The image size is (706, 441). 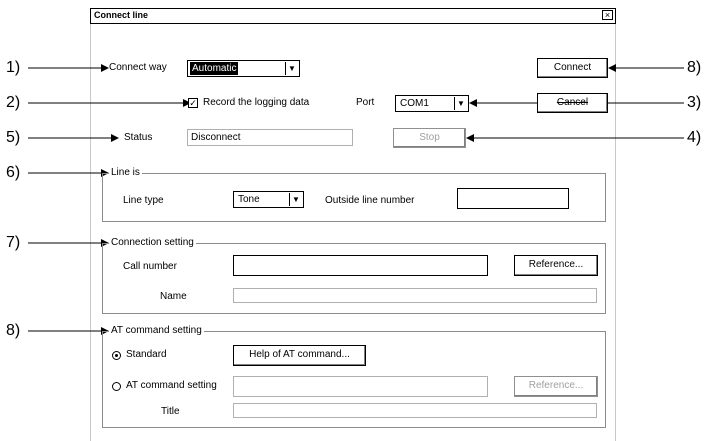 I want to click on connect-way-dropdown: Automatic ▼, so click(x=243, y=68).